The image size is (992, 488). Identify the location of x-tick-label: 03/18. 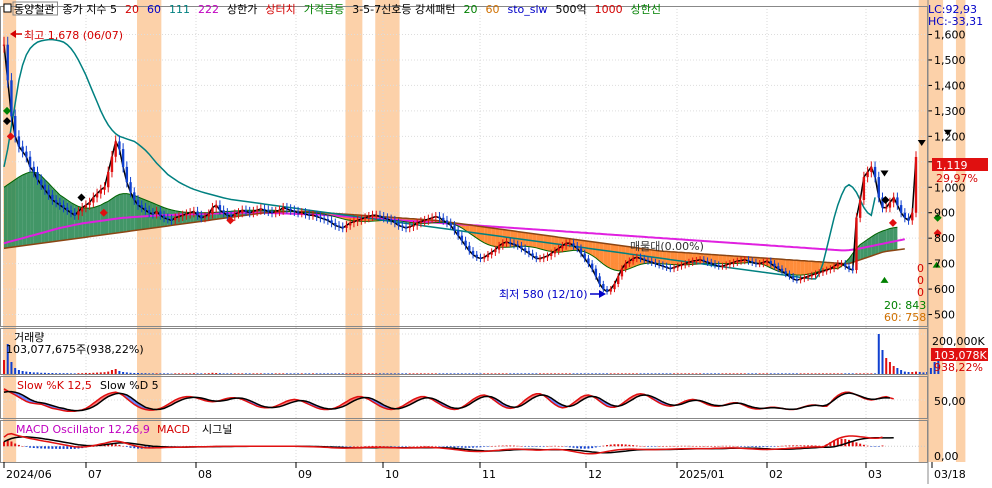
(950, 474).